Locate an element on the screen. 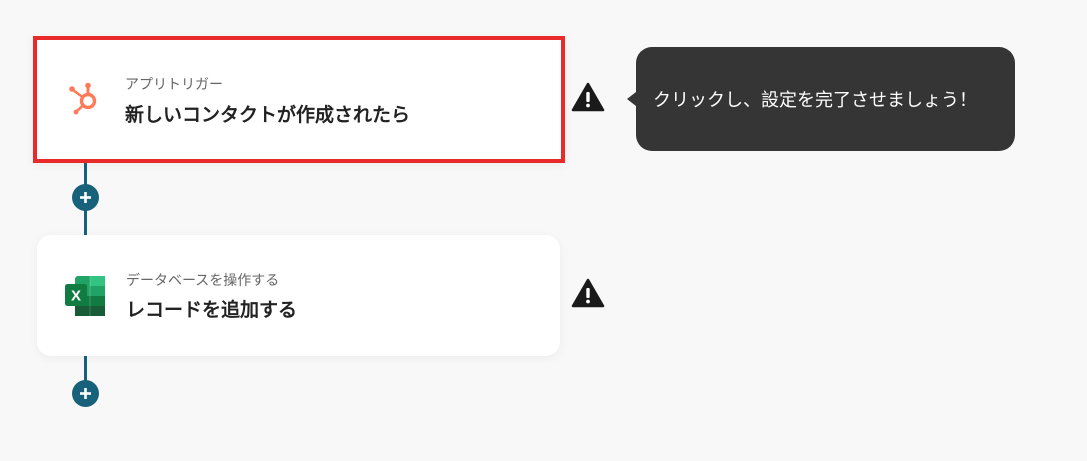 This screenshot has width=1087, height=461. step-title: レコードを追加する is located at coordinates (212, 310).